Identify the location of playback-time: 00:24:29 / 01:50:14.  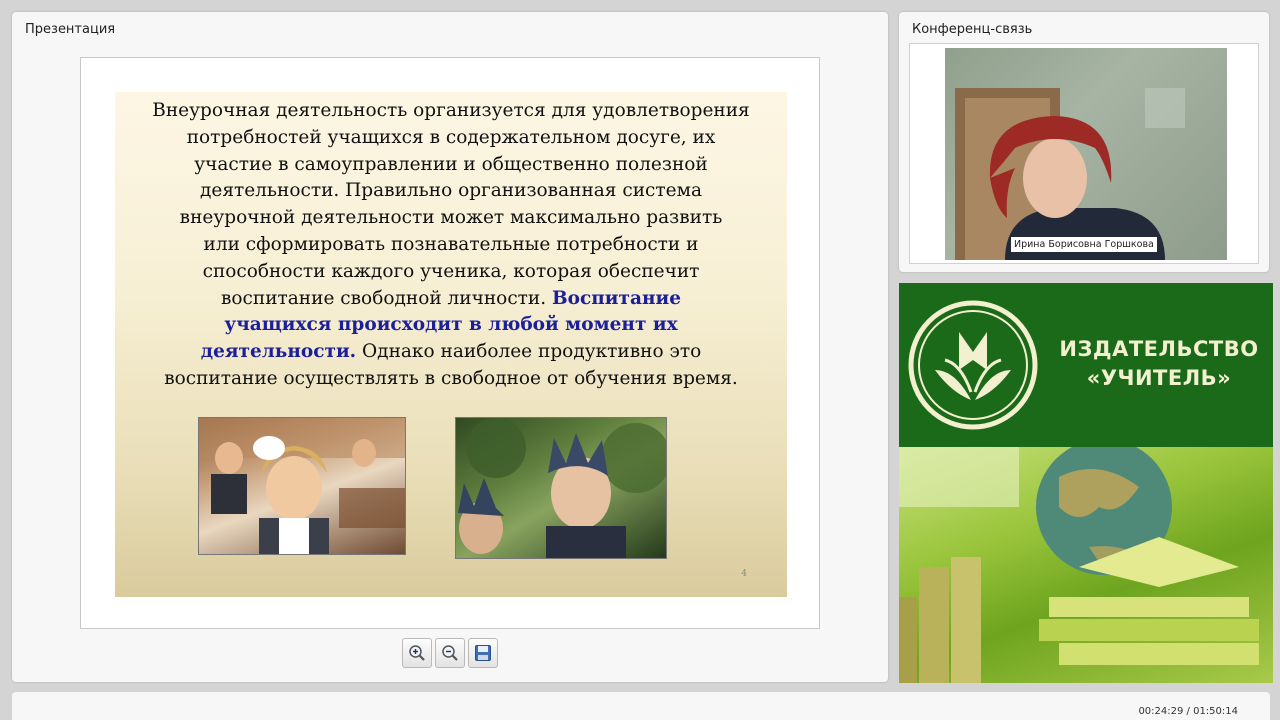
(1188, 711).